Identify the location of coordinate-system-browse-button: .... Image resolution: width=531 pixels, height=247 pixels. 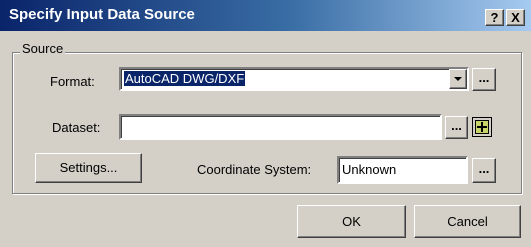
(484, 170).